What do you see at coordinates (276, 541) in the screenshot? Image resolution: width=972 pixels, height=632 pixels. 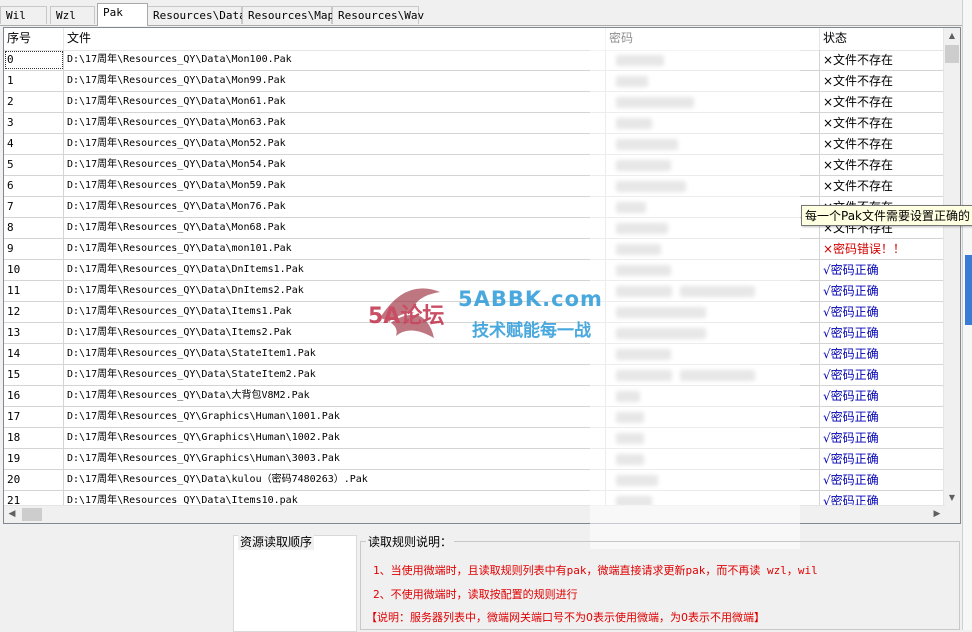 I see `read-order-label: 资源读取顺序` at bounding box center [276, 541].